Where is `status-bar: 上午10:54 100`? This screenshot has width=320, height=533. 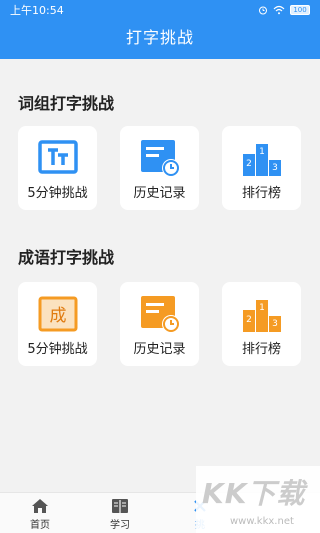
status-bar: 上午10:54 100 is located at coordinates (160, 10).